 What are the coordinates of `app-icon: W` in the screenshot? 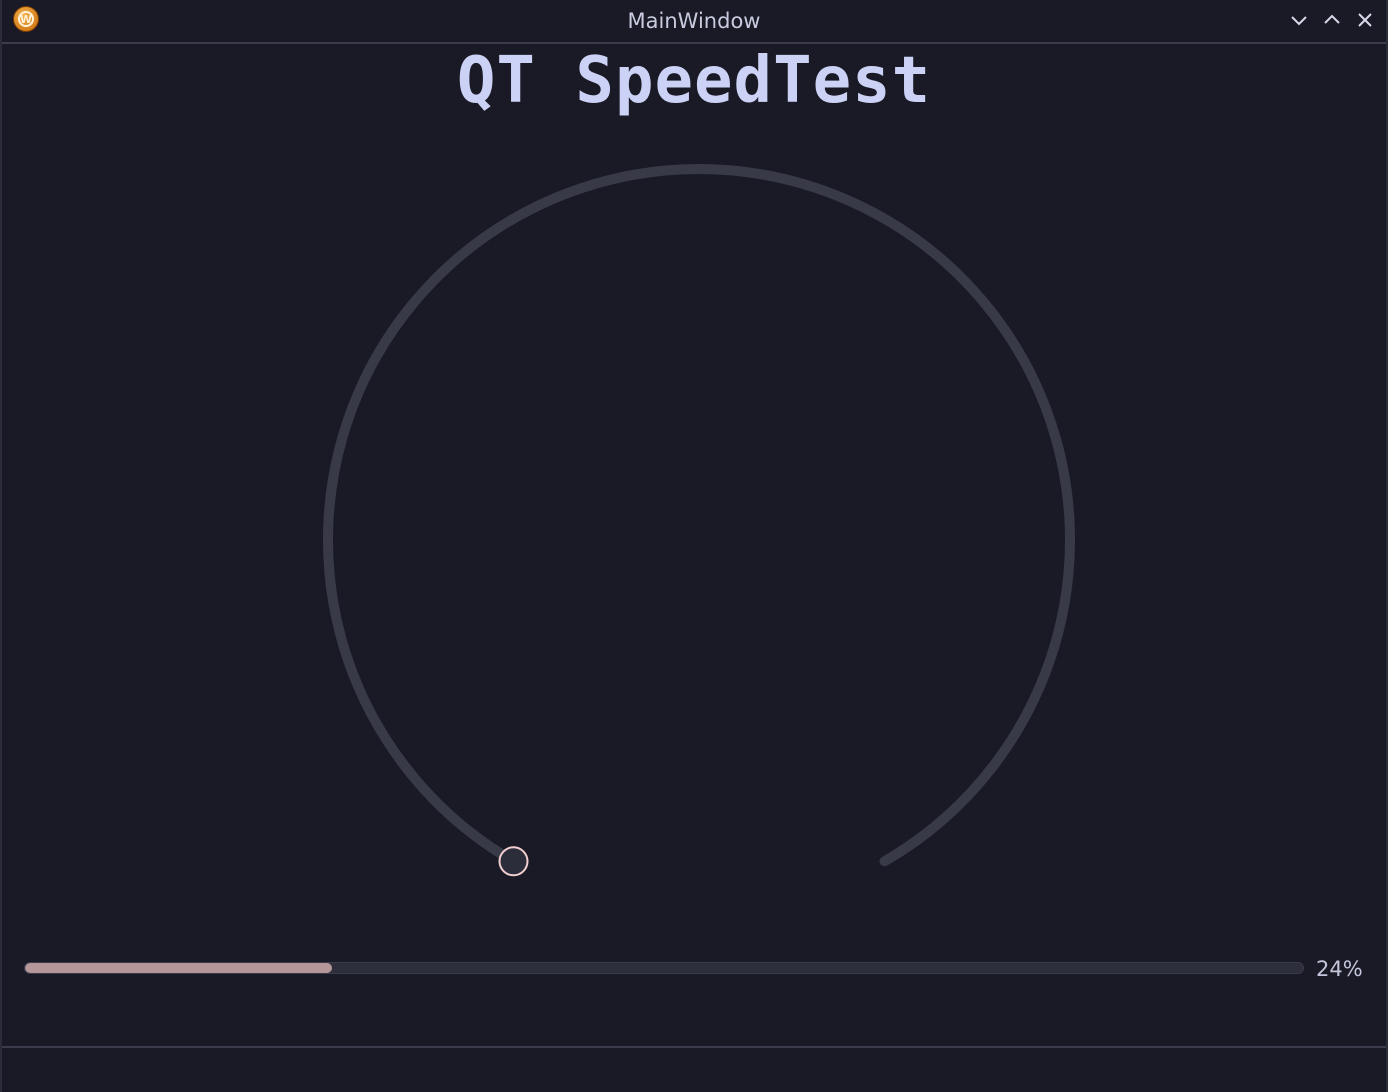 It's located at (26, 19).